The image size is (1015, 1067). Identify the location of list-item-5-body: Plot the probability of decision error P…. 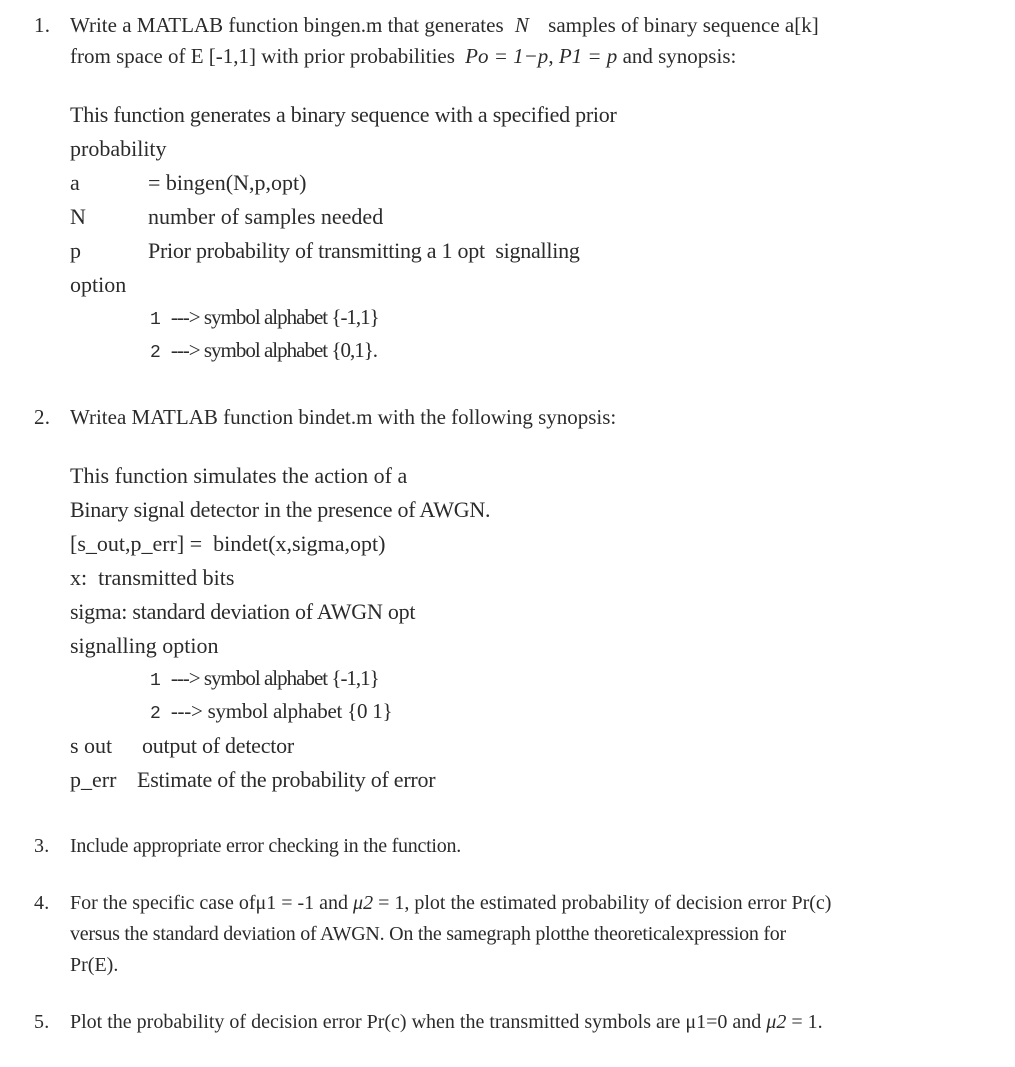
(542, 1022).